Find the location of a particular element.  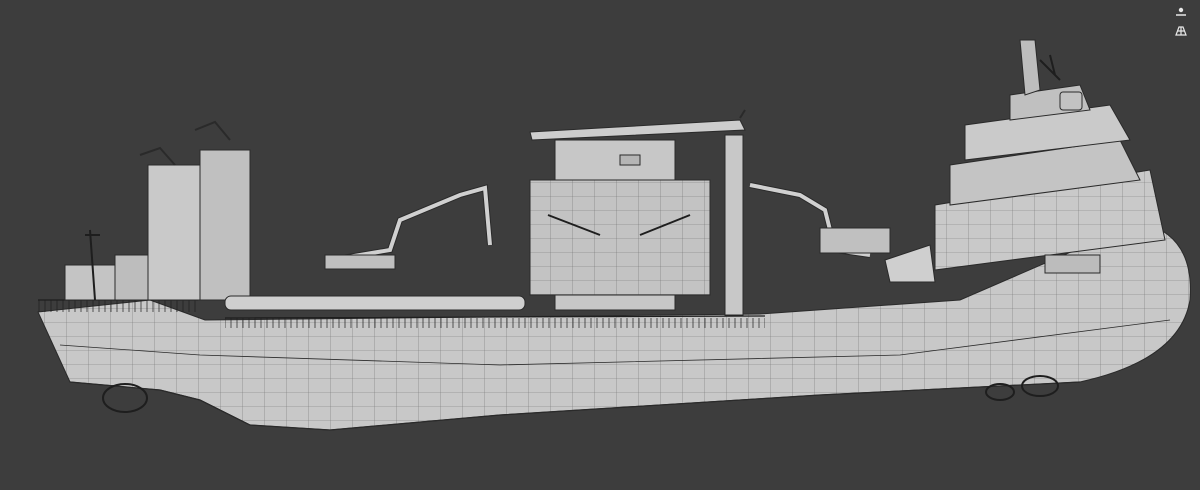

stern-structures is located at coordinates (157, 210).